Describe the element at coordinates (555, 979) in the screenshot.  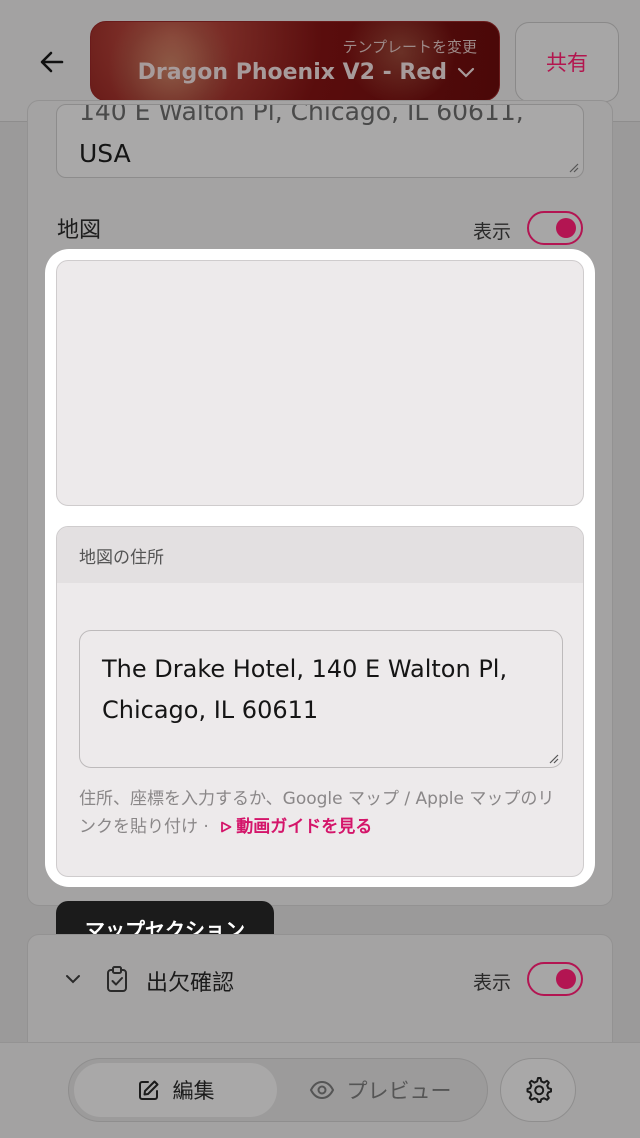
I see `attendance-show-toggle` at that location.